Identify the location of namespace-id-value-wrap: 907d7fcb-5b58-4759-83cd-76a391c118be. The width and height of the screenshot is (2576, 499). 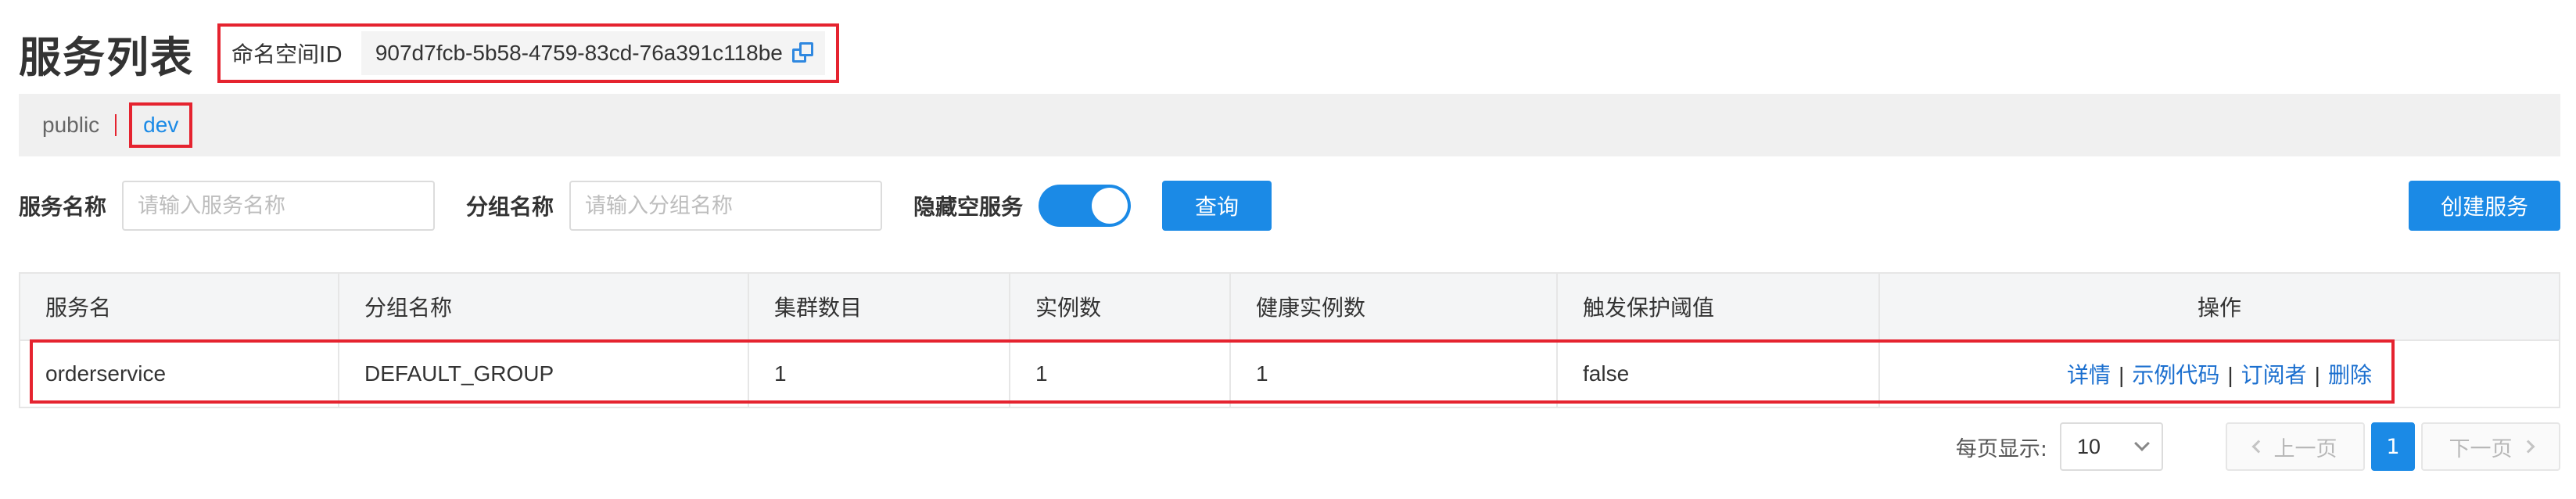
(593, 53).